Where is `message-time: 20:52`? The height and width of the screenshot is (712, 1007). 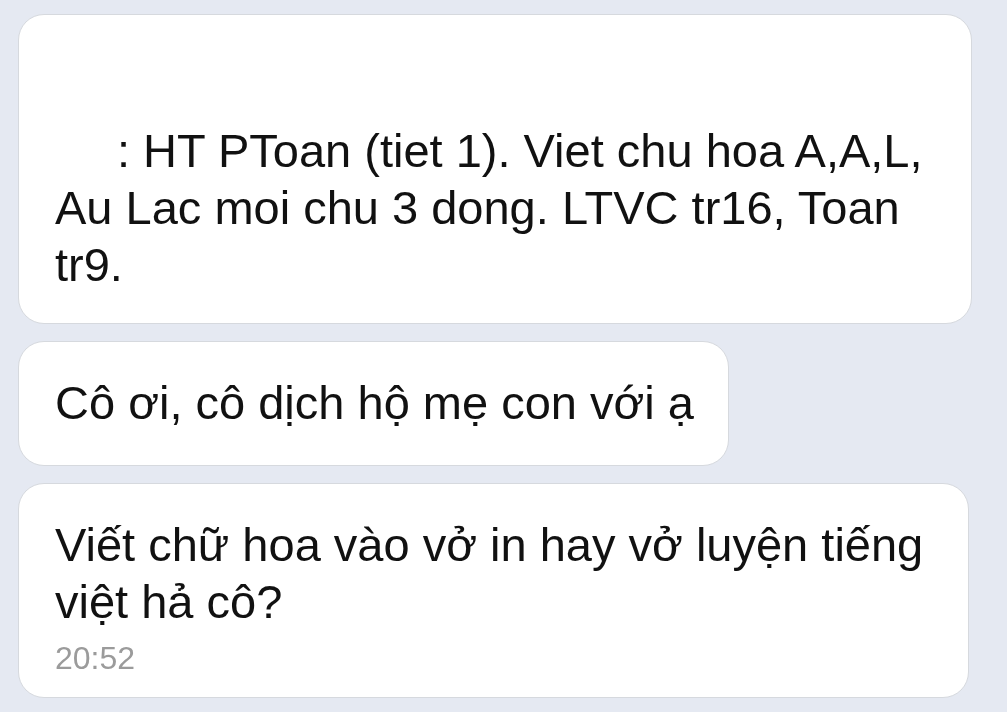 message-time: 20:52 is located at coordinates (95, 658).